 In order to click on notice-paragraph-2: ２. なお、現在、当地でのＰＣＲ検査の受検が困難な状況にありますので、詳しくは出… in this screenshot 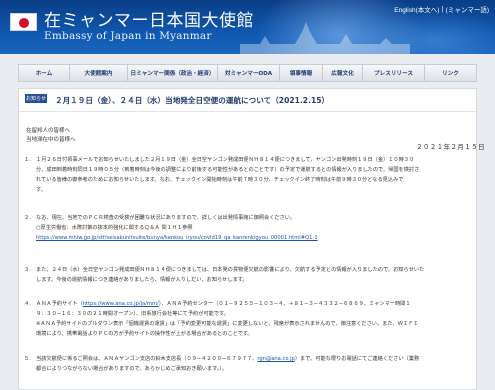, I will do `click(232, 228)`.